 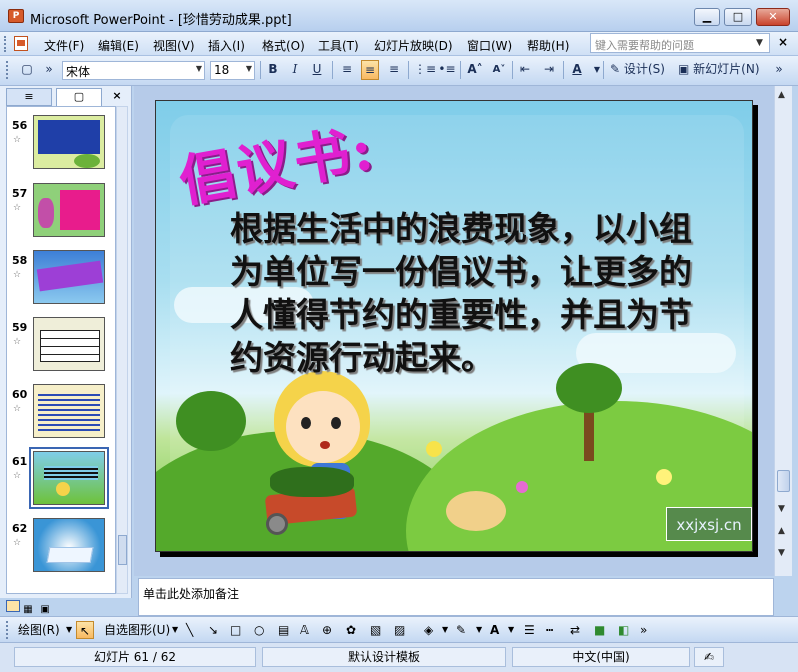 What do you see at coordinates (122, 350) in the screenshot?
I see `thumbnail-scrollbar` at bounding box center [122, 350].